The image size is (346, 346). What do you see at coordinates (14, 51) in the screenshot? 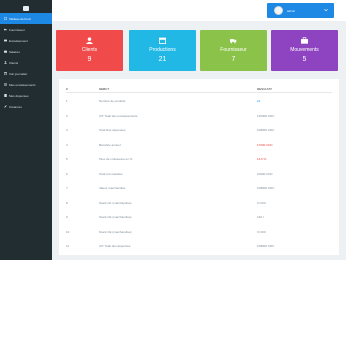
I see `sidebar-item-label: Salaires` at bounding box center [14, 51].